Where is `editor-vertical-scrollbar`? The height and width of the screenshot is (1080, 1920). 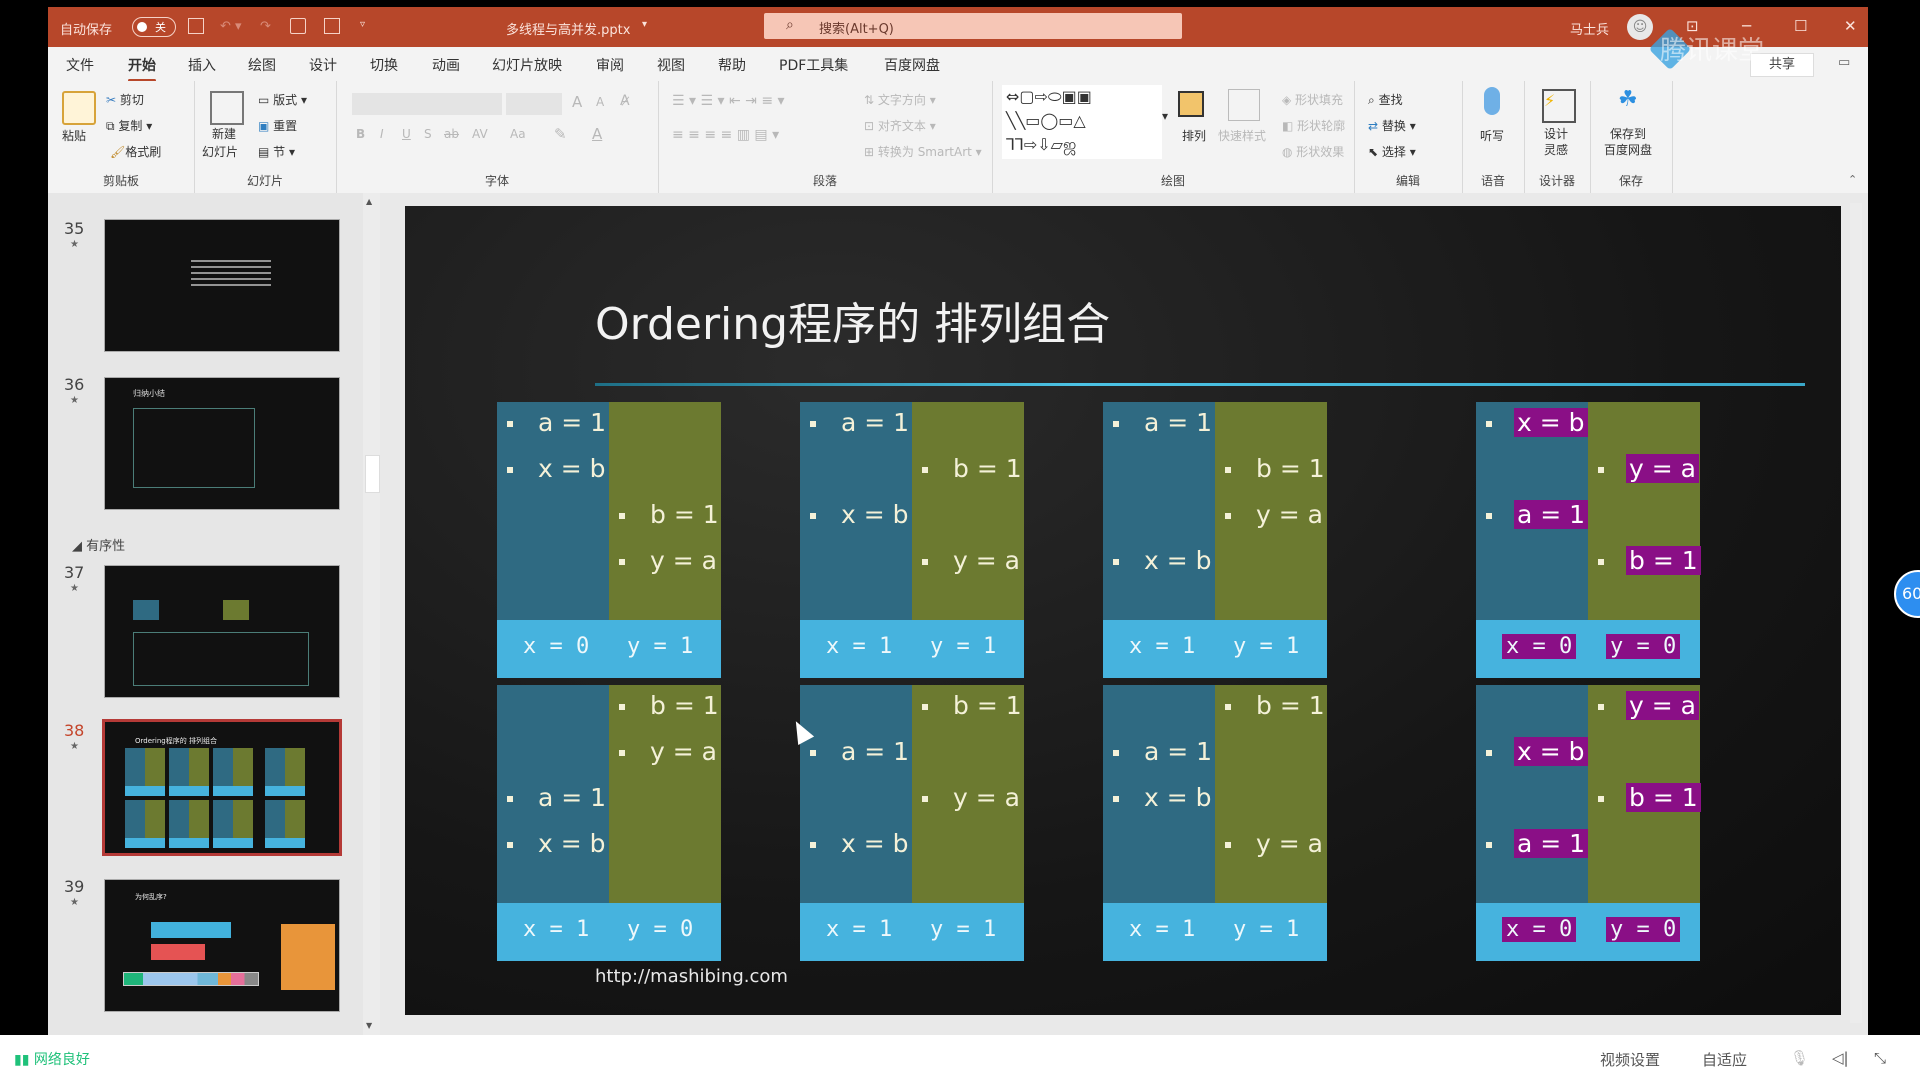 editor-vertical-scrollbar is located at coordinates (1856, 613).